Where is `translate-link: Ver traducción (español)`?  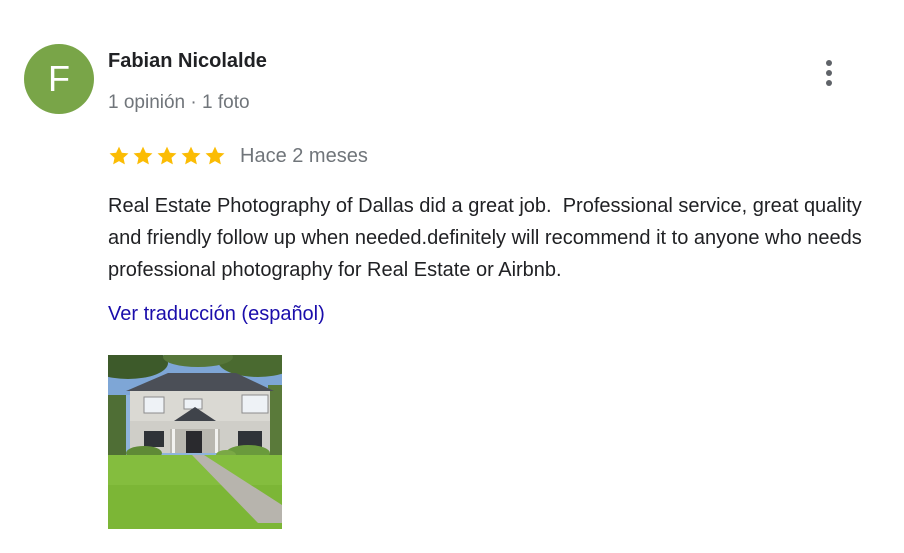
translate-link: Ver traducción (español) is located at coordinates (216, 314).